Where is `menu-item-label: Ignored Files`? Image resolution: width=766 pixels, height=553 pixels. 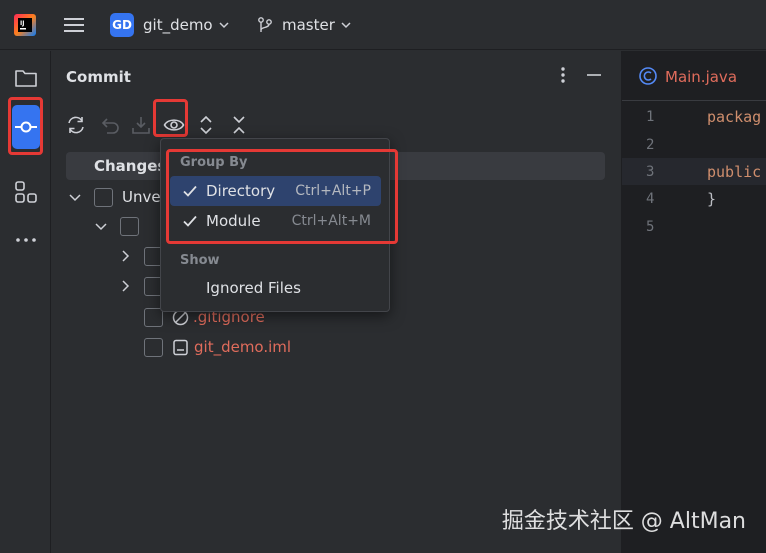 menu-item-label: Ignored Files is located at coordinates (253, 288).